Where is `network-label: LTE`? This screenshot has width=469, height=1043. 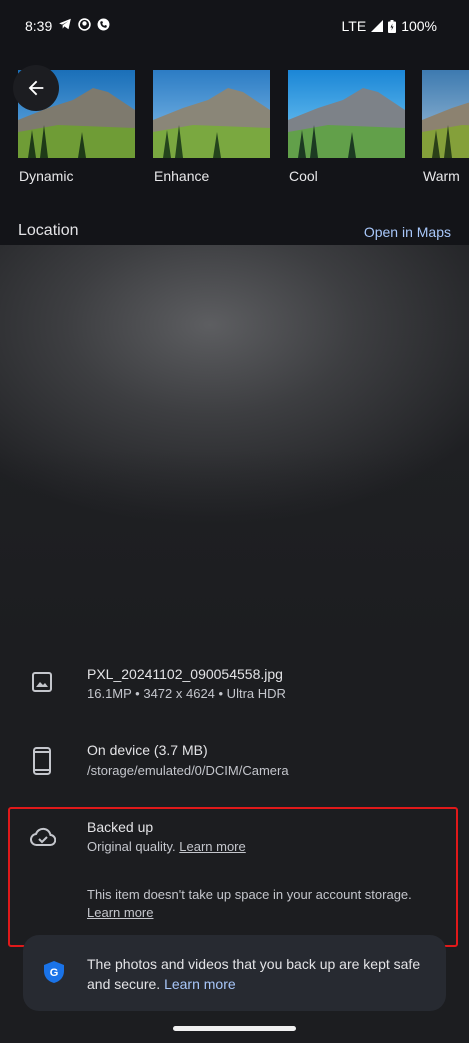 network-label: LTE is located at coordinates (354, 26).